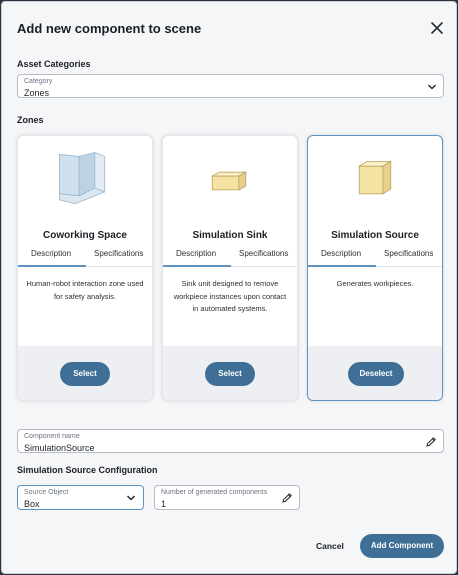 Image resolution: width=458 pixels, height=575 pixels. I want to click on component-name-field: Component name SimulationSource, so click(230, 441).